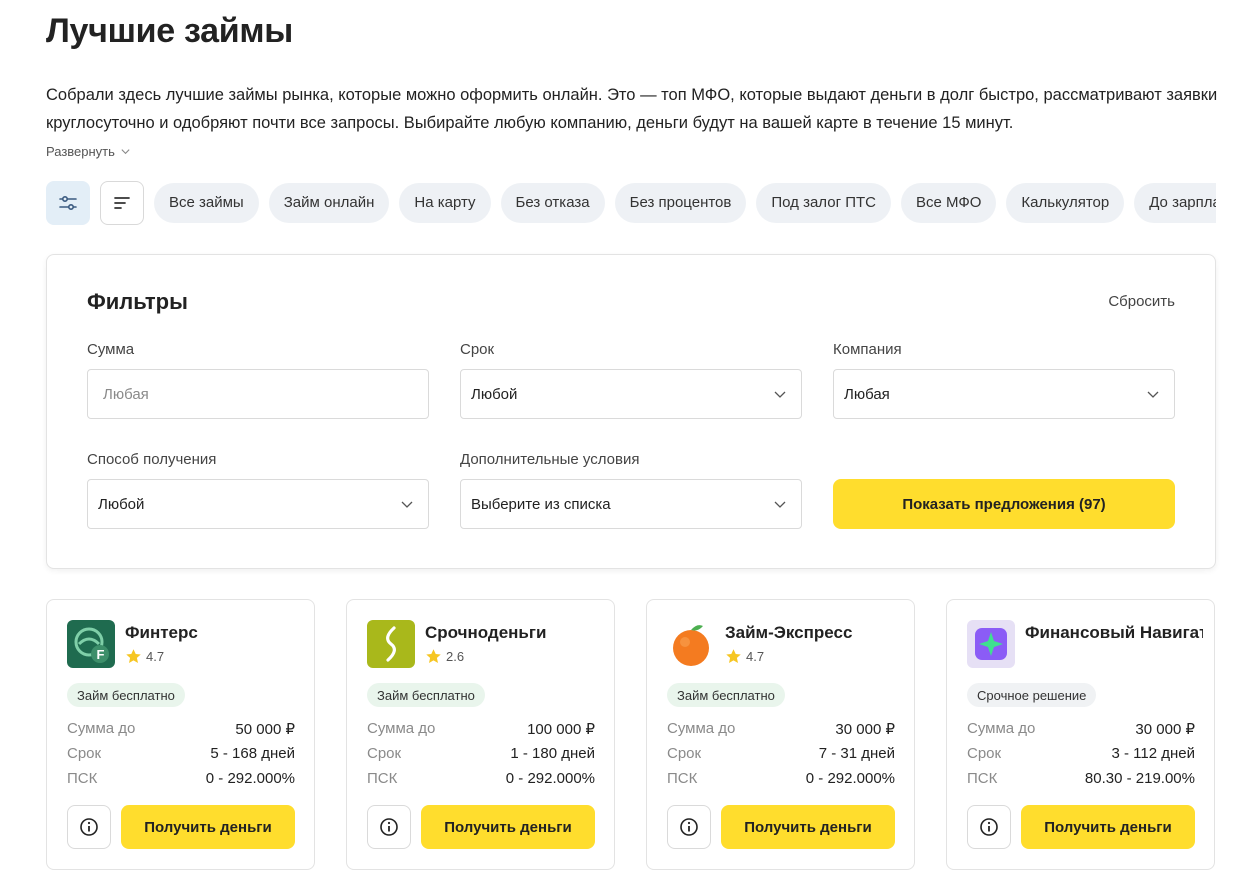  What do you see at coordinates (329, 202) in the screenshot?
I see `chip-online: Займ онлайн` at bounding box center [329, 202].